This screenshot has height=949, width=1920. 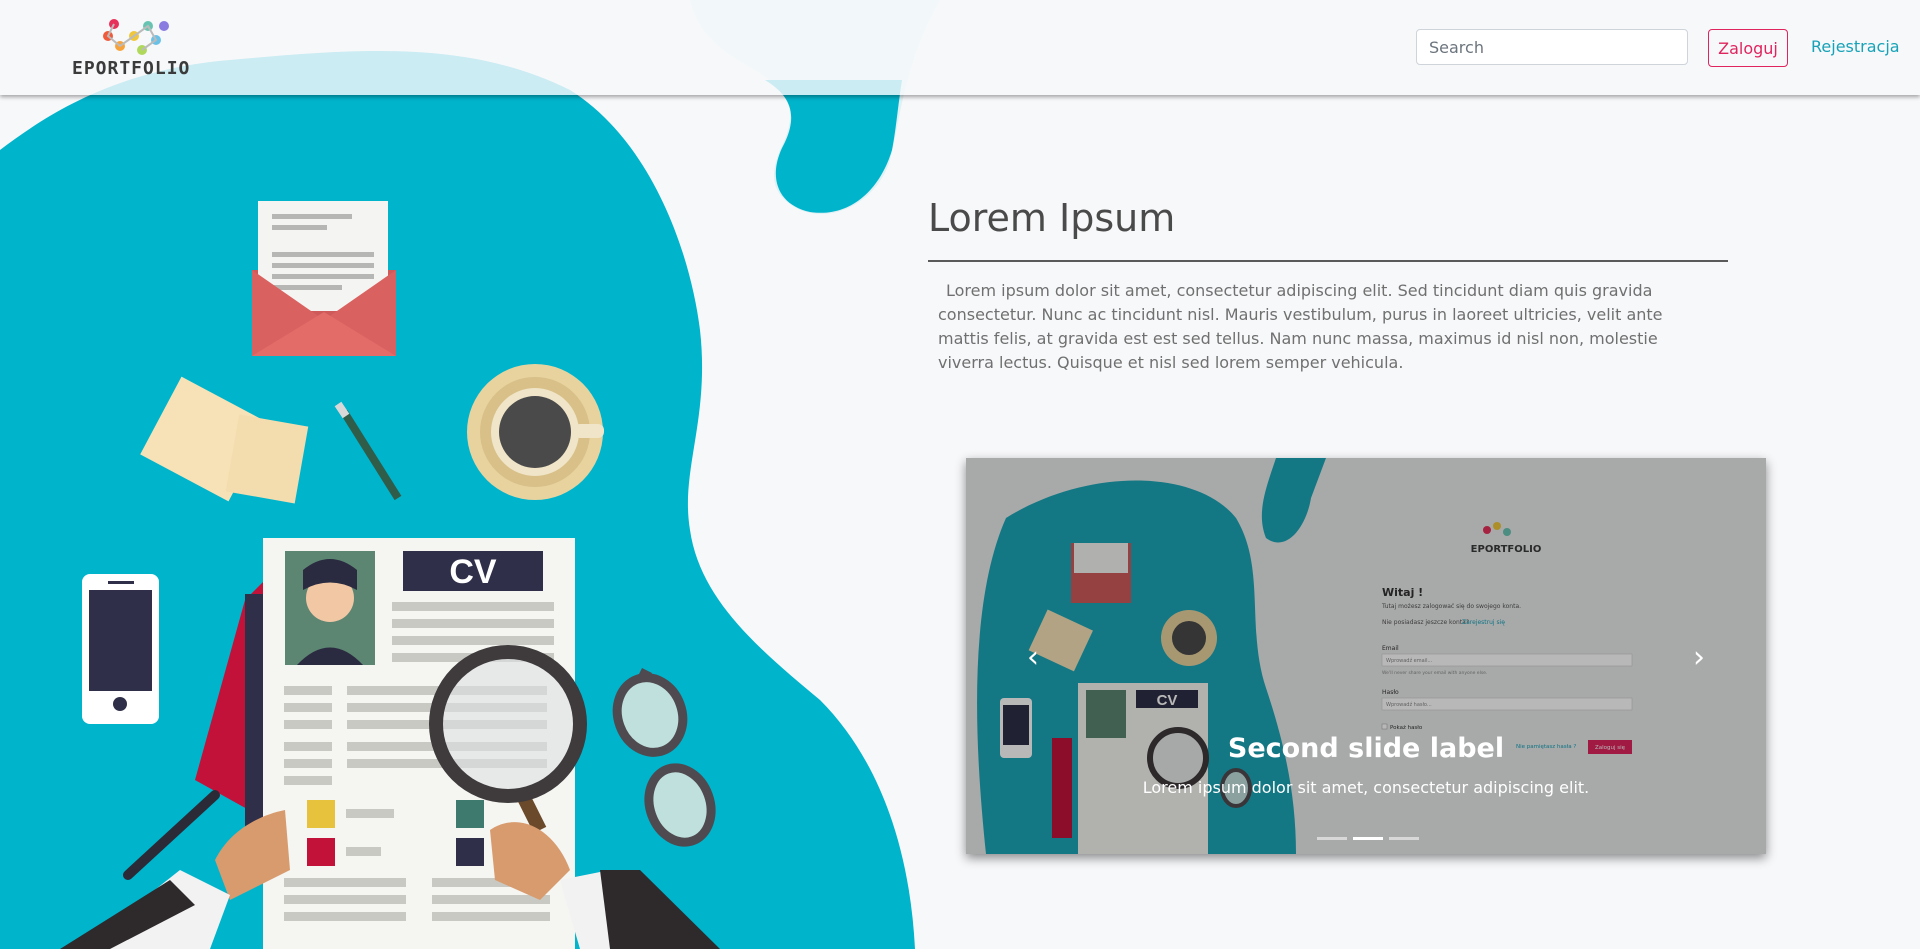 I want to click on chevron-right-icon: ›, so click(x=1699, y=657).